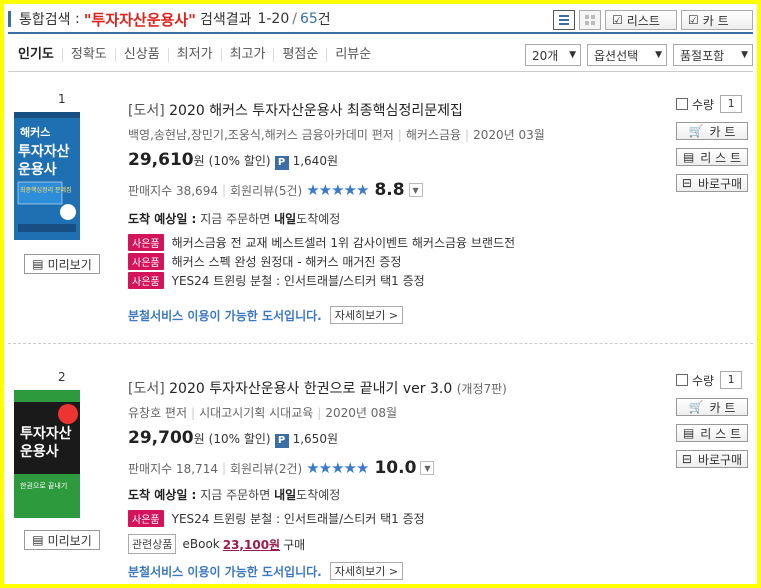 The height and width of the screenshot is (588, 761). I want to click on cover-subtitle: 최종핵심정리 문제집, so click(46, 190).